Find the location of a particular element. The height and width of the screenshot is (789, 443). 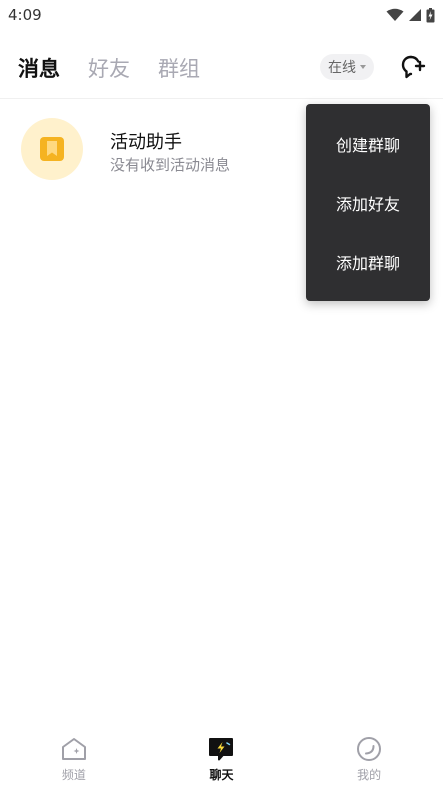

menu-item-add-friend: 添加好友 is located at coordinates (368, 202).